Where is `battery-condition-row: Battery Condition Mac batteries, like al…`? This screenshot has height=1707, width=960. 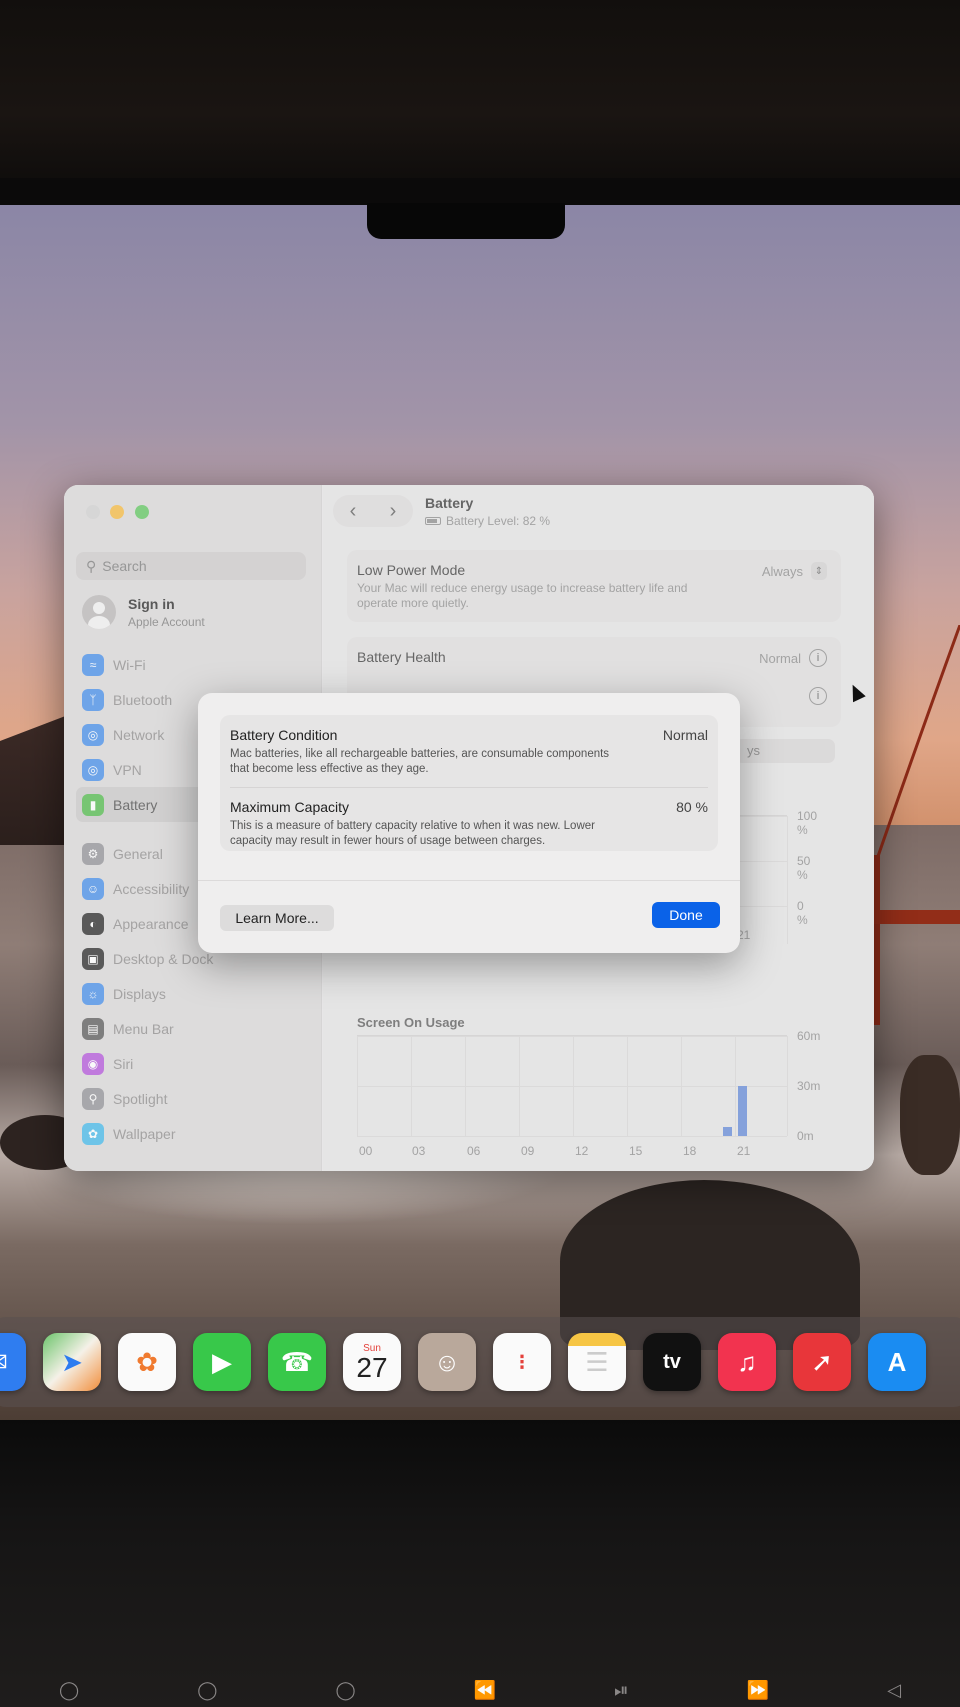
battery-condition-row: Battery Condition Mac batteries, like al… is located at coordinates (469, 752).